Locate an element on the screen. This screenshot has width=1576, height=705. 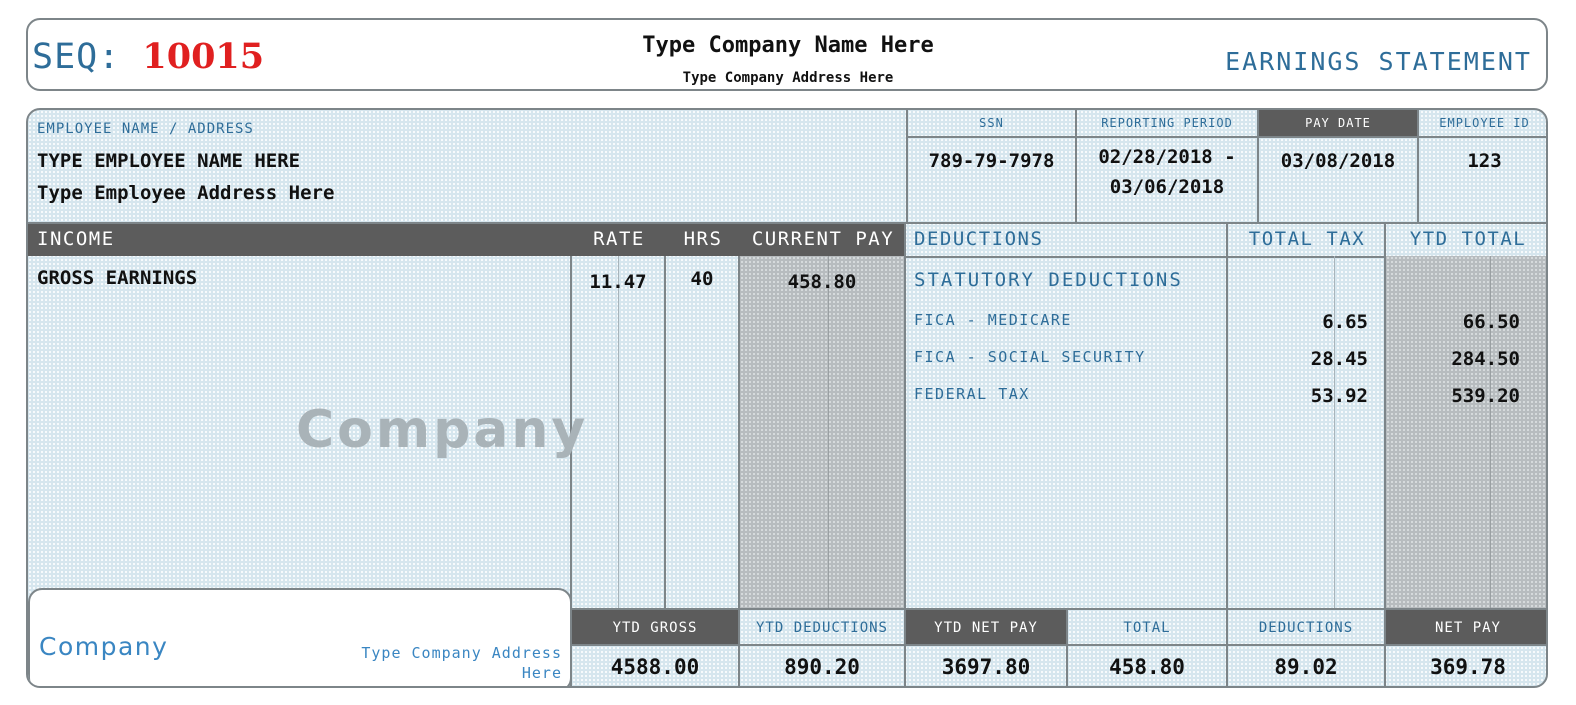
current-pay-header: CURRENT PAY is located at coordinates (823, 239).